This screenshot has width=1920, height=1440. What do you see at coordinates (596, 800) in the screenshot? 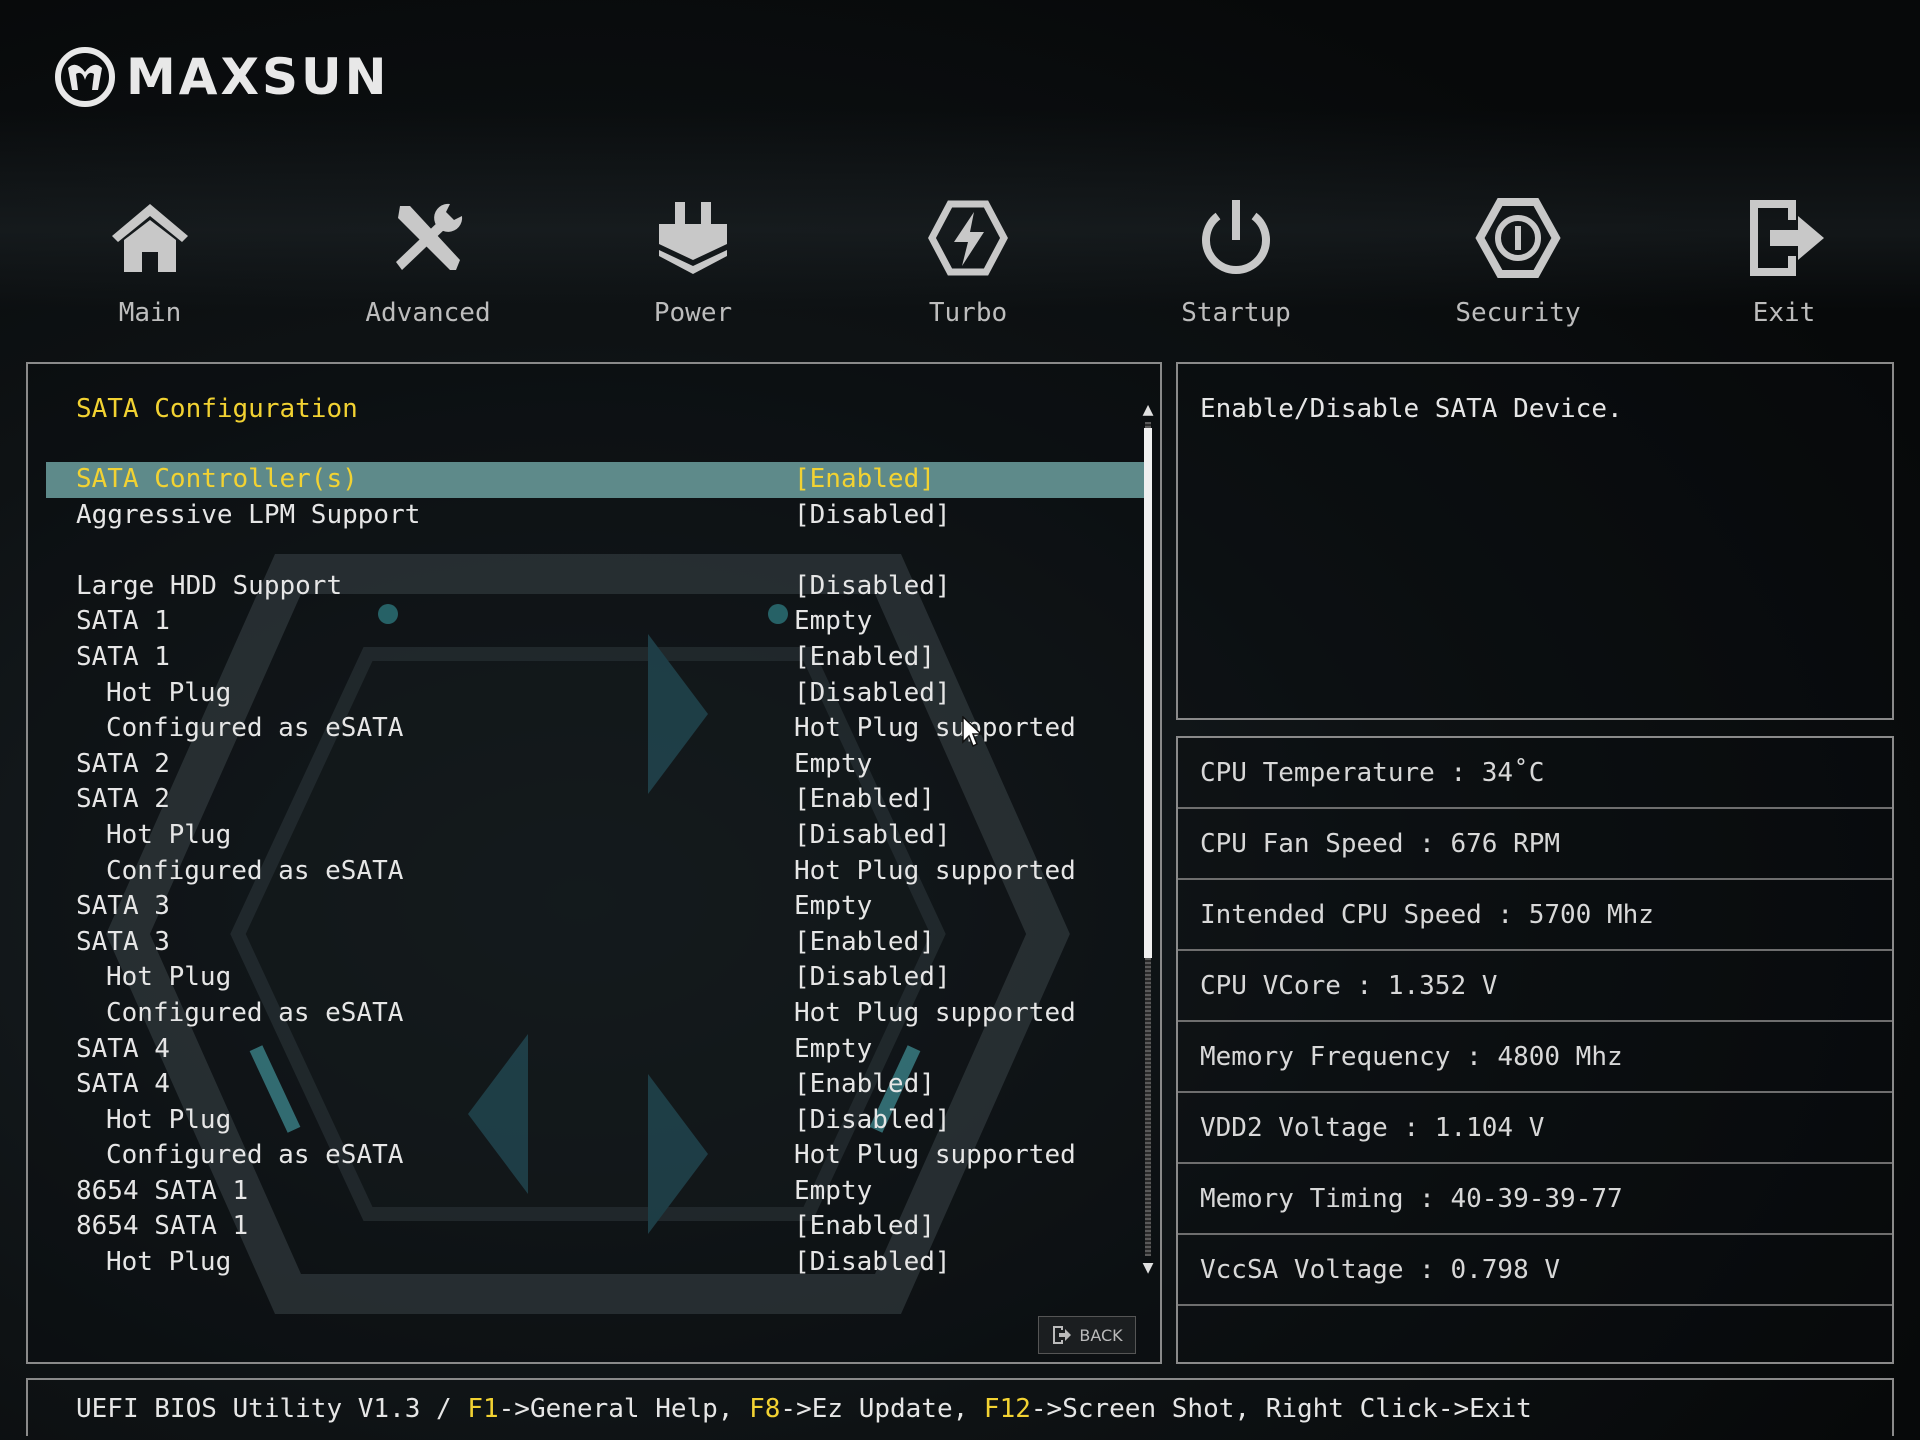
I see `setting-row: SATA 2 [Enabled]` at bounding box center [596, 800].